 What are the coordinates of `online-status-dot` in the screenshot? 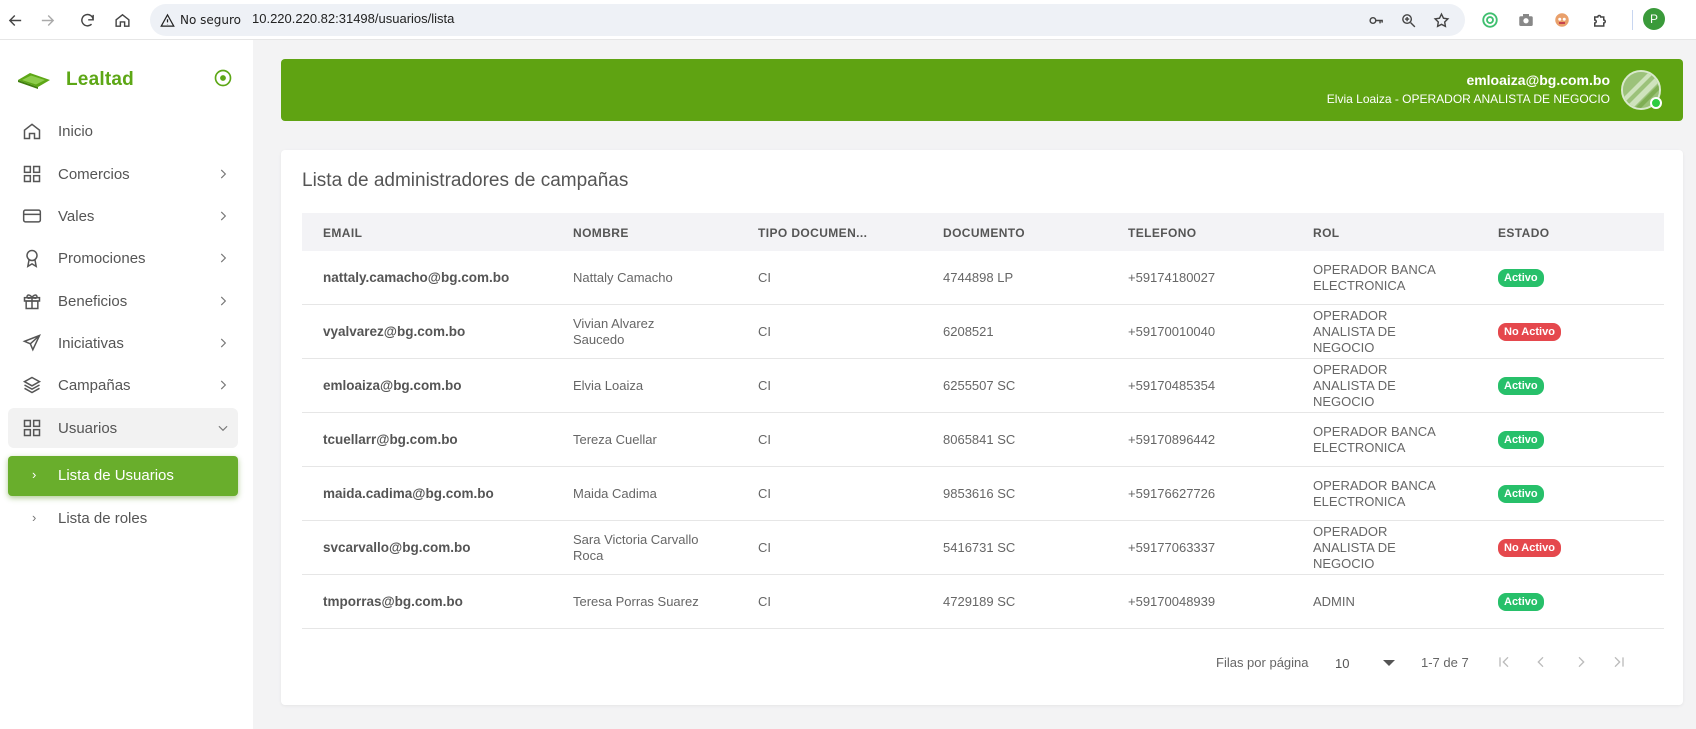 It's located at (1656, 103).